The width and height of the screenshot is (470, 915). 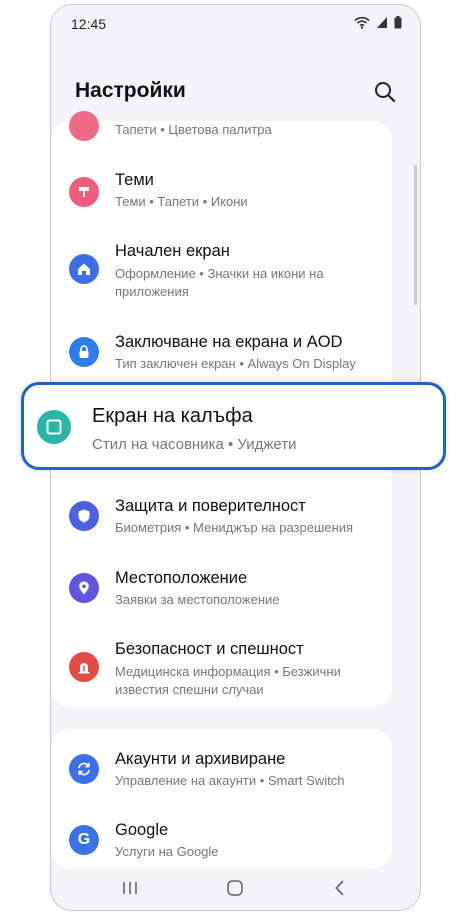 I want to click on row-subtitle: Тип заключен екран • Always On Display, so click(x=235, y=363).